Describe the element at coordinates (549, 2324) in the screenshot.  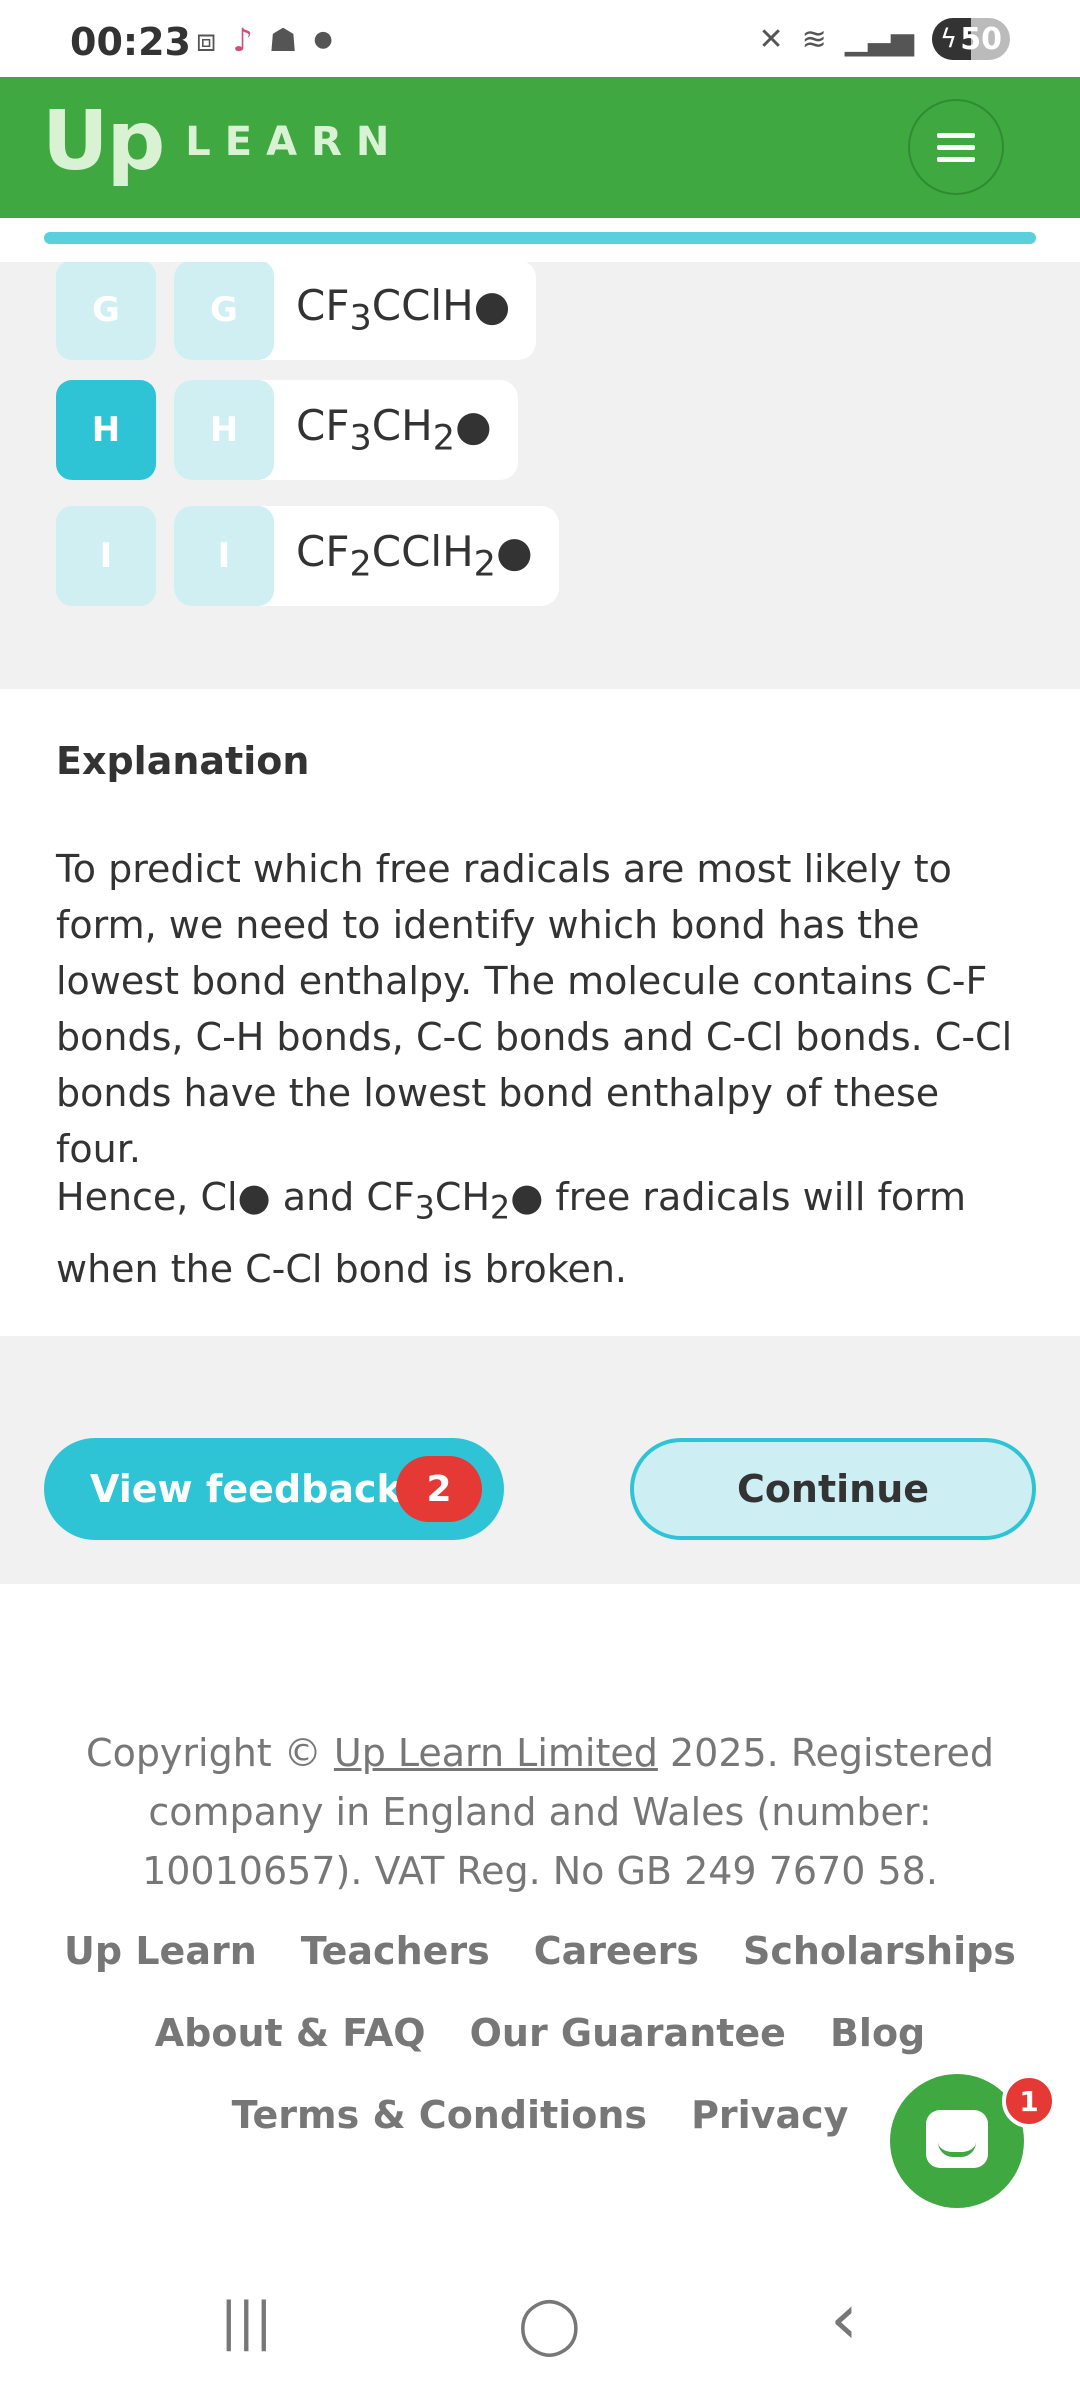
I see `home-icon: ◯` at that location.